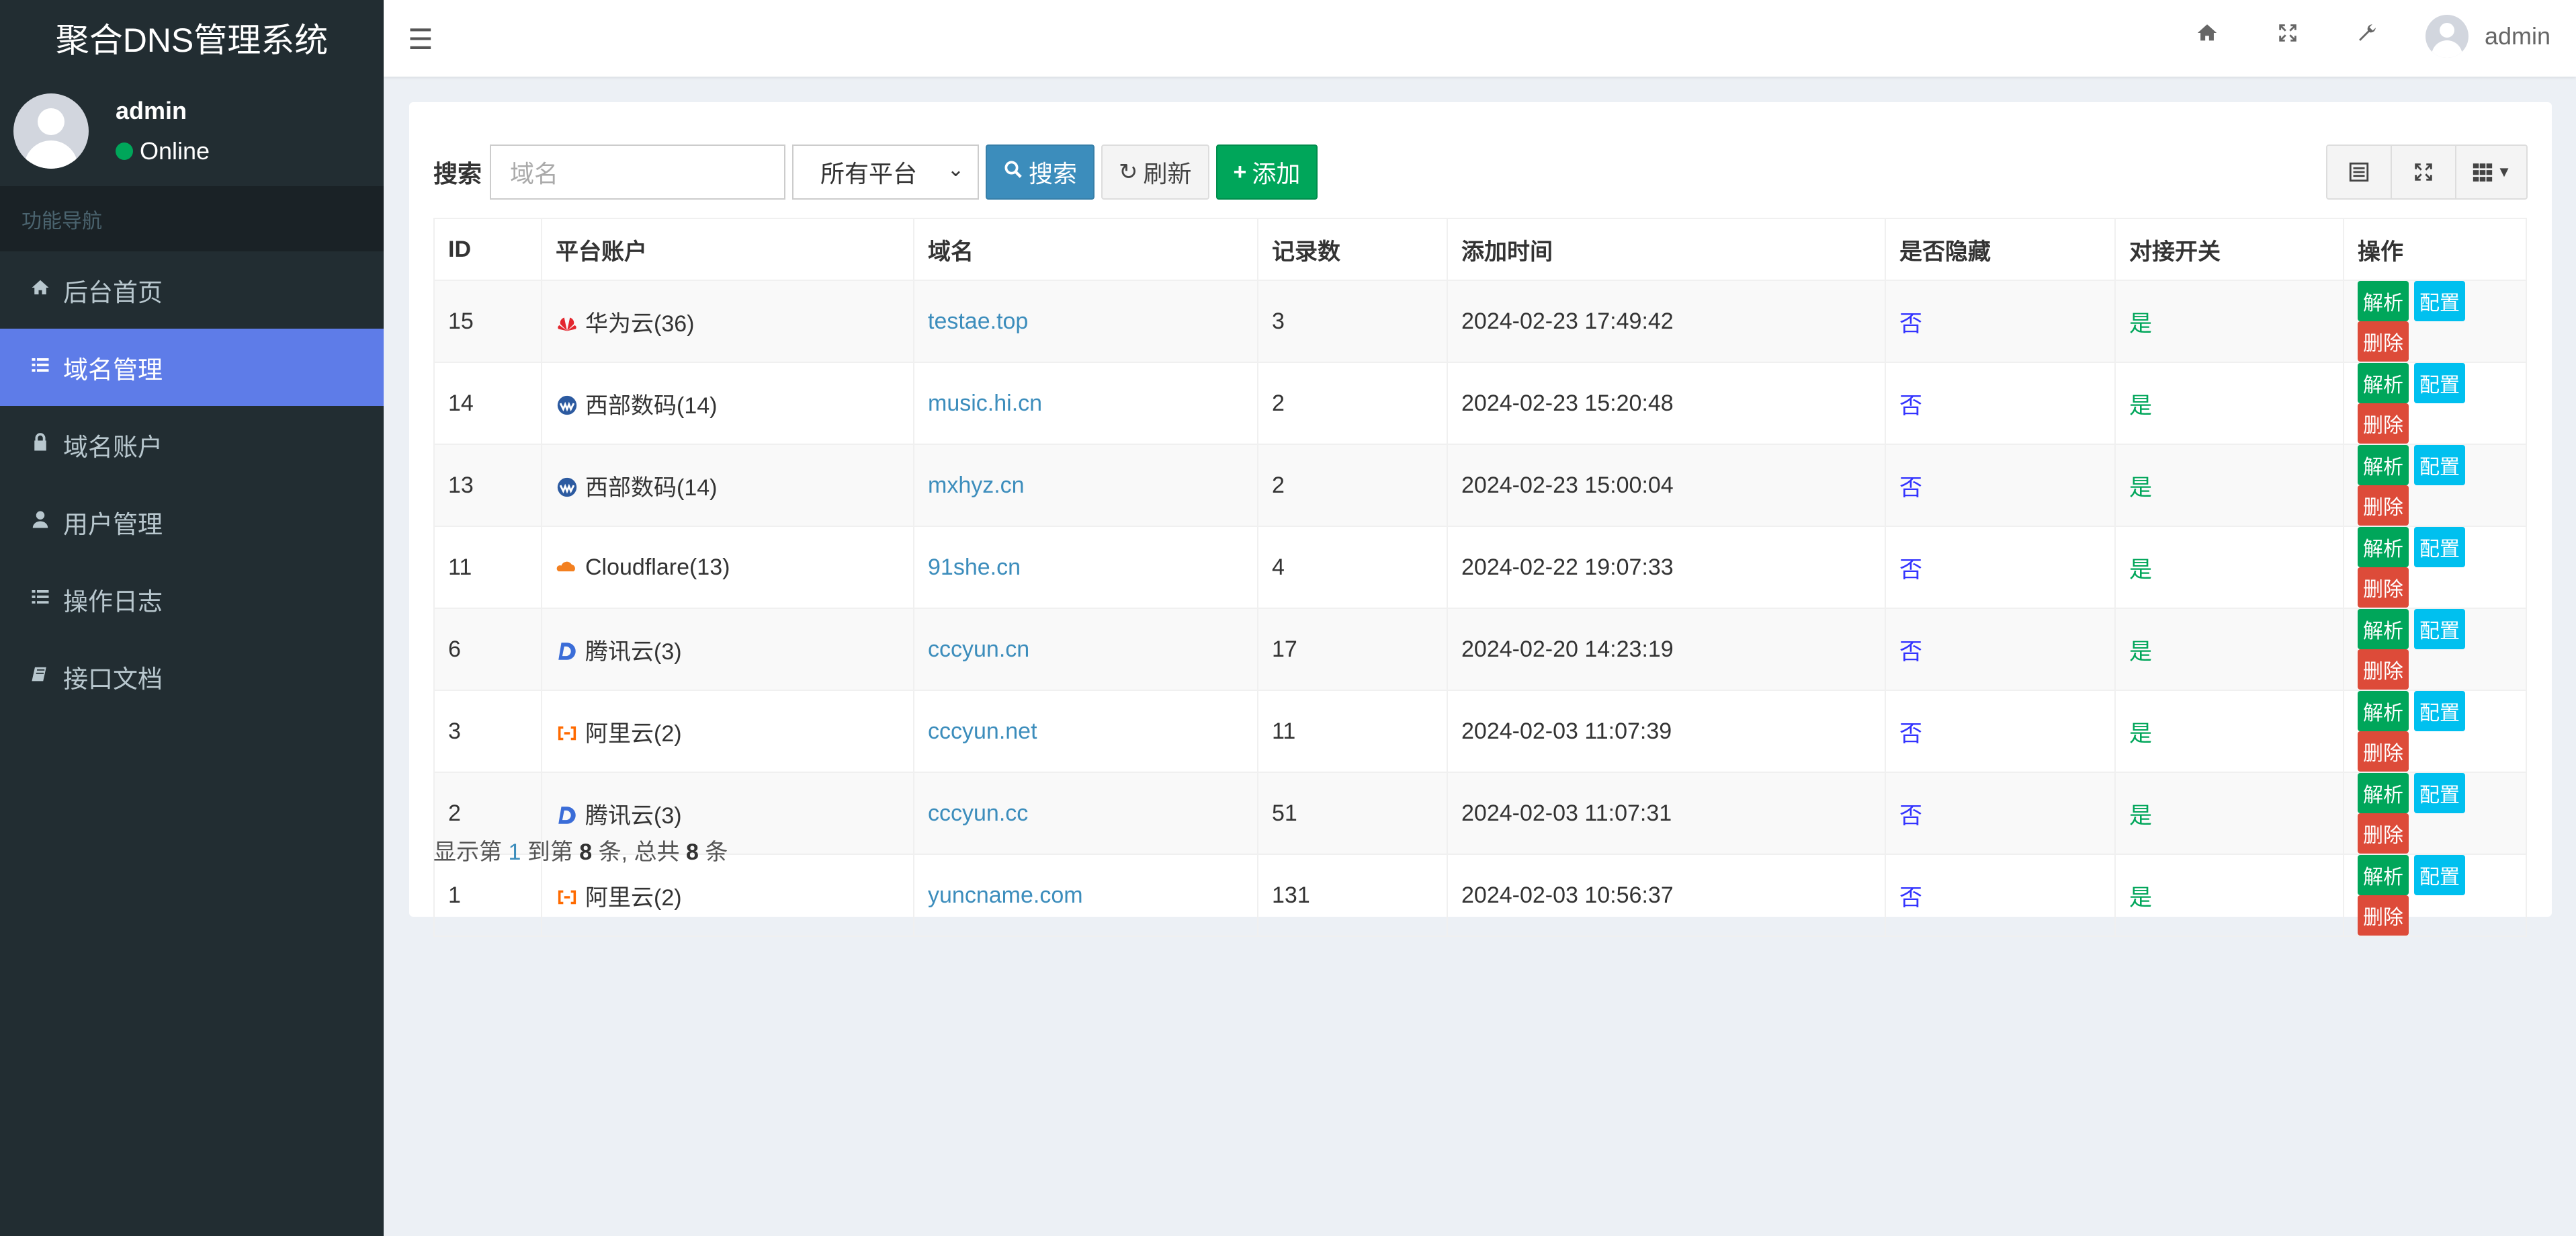 Image resolution: width=2576 pixels, height=1236 pixels. What do you see at coordinates (1567, 567) in the screenshot?
I see `row-added-time: 2024-02-22 19:07:33` at bounding box center [1567, 567].